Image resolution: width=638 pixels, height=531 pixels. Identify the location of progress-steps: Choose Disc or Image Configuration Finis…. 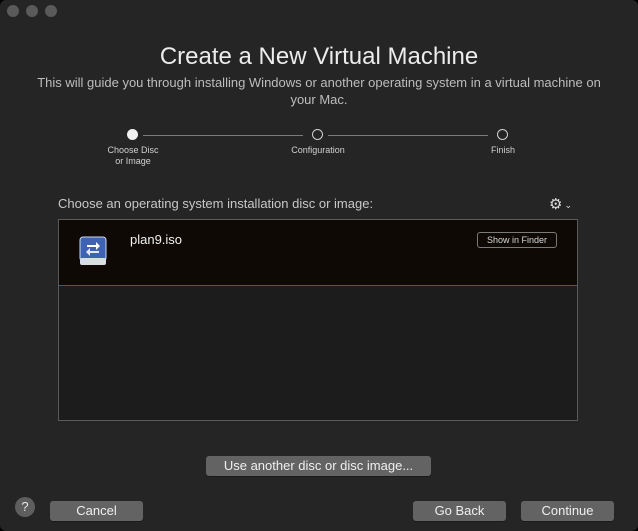
(319, 153).